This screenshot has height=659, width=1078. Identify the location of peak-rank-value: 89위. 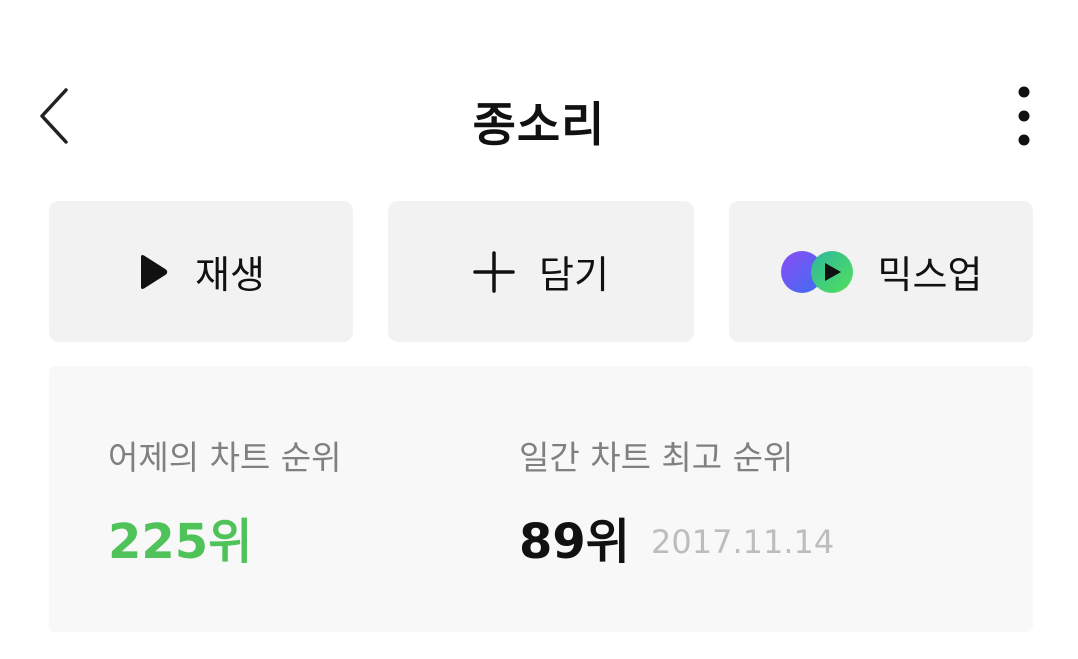
(574, 542).